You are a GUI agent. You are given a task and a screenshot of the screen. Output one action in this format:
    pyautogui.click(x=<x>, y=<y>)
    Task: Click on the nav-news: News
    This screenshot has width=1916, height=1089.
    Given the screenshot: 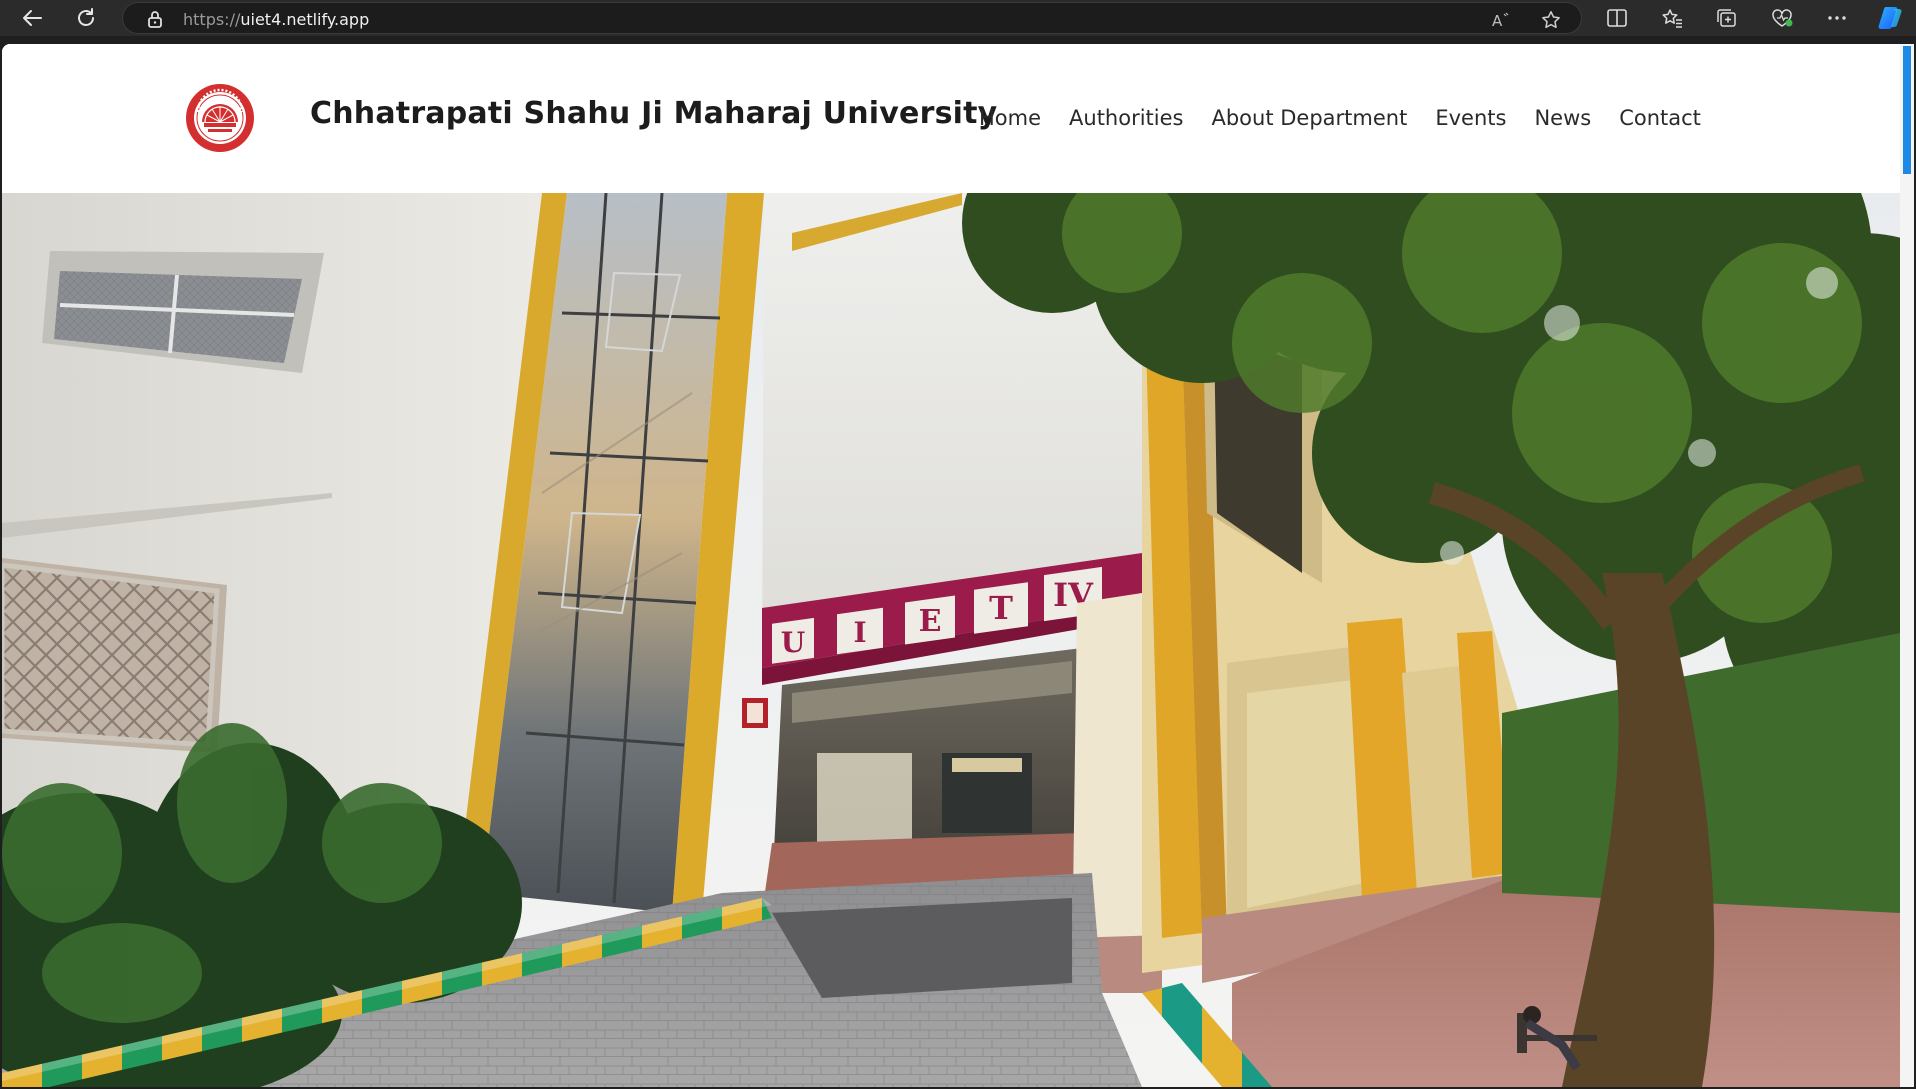 What is the action you would take?
    pyautogui.click(x=1562, y=118)
    